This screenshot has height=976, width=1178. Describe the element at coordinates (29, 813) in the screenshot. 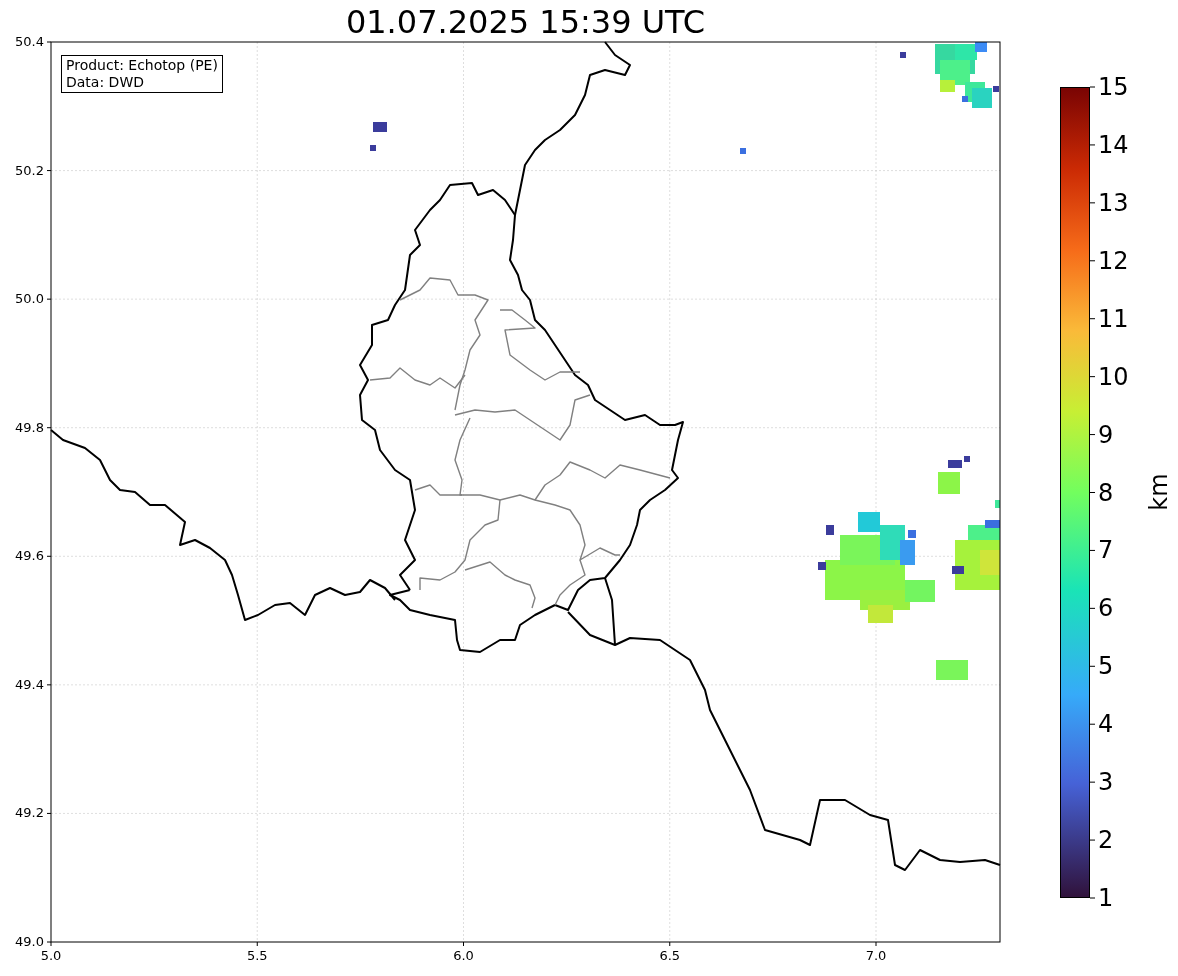

I see `y-tick-label: 49.2` at that location.